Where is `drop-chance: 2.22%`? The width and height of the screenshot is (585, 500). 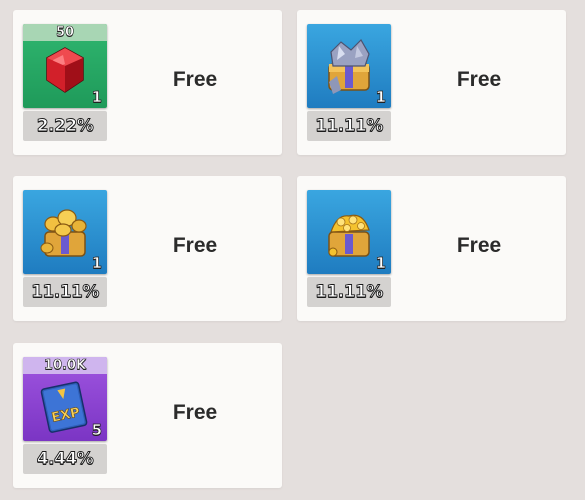
drop-chance: 2.22% is located at coordinates (65, 126).